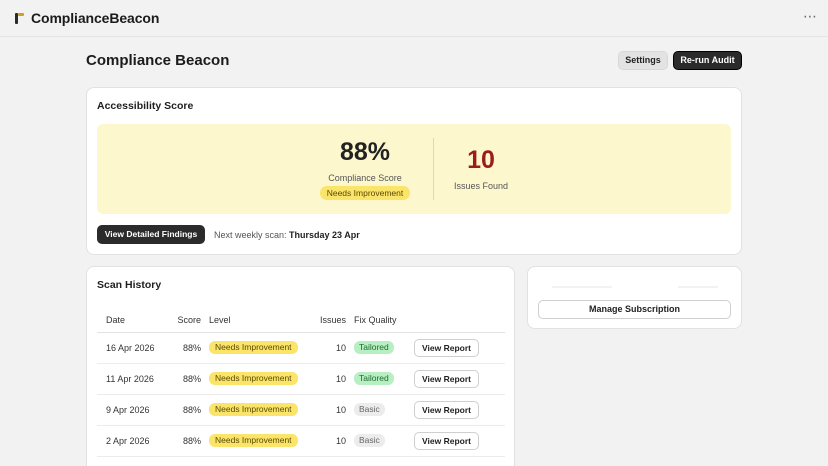  What do you see at coordinates (324, 235) in the screenshot?
I see `next-scan-date: Thursday 23 Apr` at bounding box center [324, 235].